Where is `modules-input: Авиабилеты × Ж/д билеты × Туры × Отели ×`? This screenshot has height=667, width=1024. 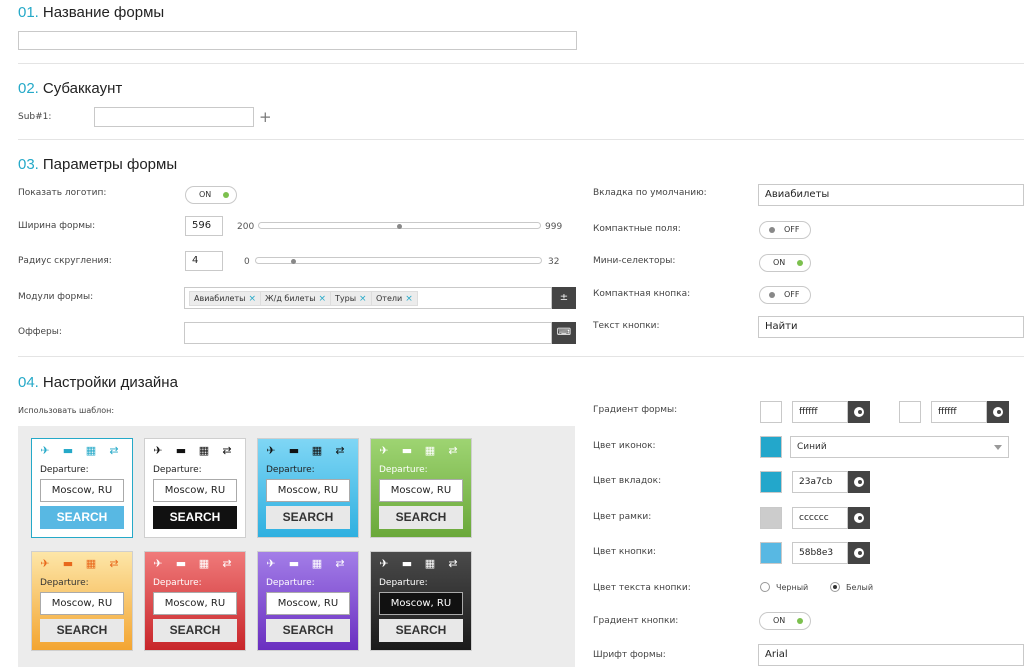
modules-input: Авиабилеты × Ж/д билеты × Туры × Отели × is located at coordinates (368, 298).